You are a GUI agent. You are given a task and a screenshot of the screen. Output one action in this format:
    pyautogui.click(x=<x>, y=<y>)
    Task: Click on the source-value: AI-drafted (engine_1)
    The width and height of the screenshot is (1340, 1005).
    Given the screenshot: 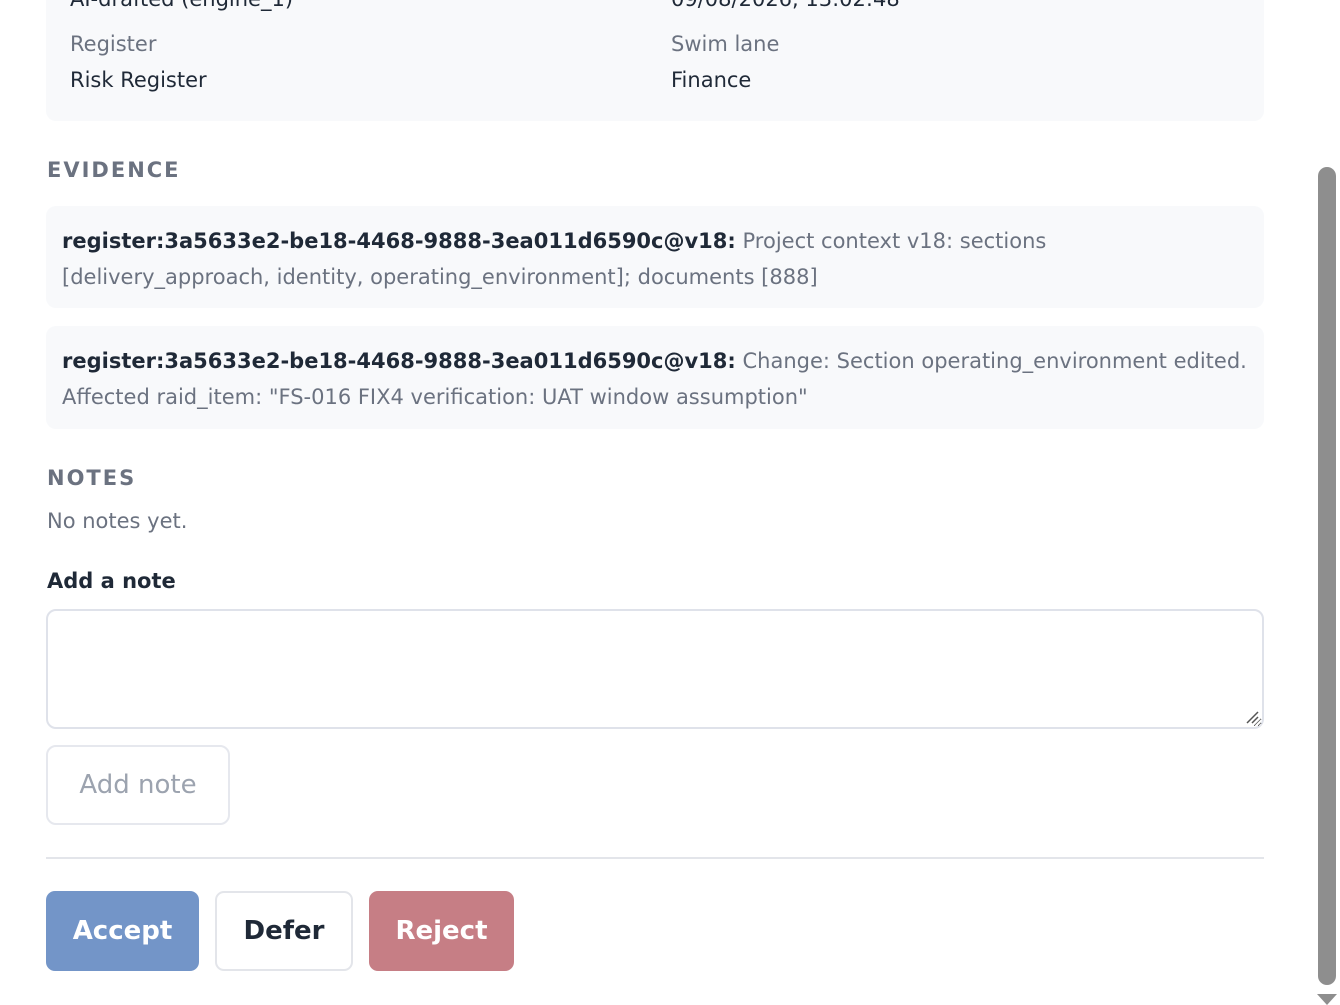 What is the action you would take?
    pyautogui.click(x=181, y=6)
    